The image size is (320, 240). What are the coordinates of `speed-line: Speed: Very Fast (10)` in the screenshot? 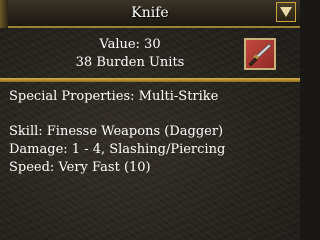 It's located at (80, 167).